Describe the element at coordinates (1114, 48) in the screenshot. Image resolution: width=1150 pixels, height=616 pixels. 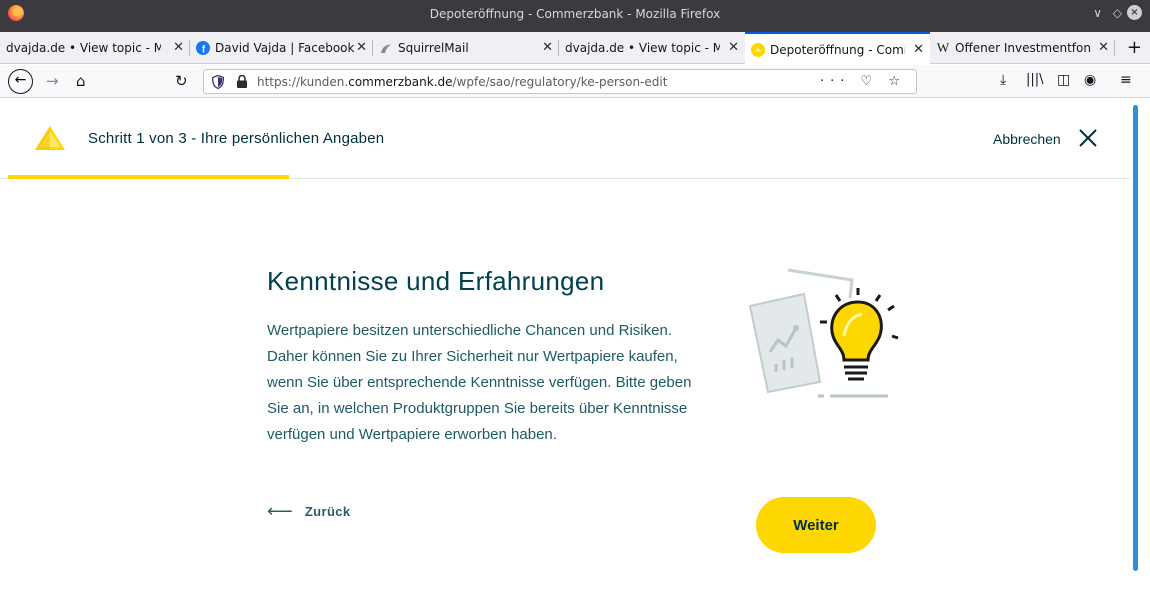
I see `tab-separator` at that location.